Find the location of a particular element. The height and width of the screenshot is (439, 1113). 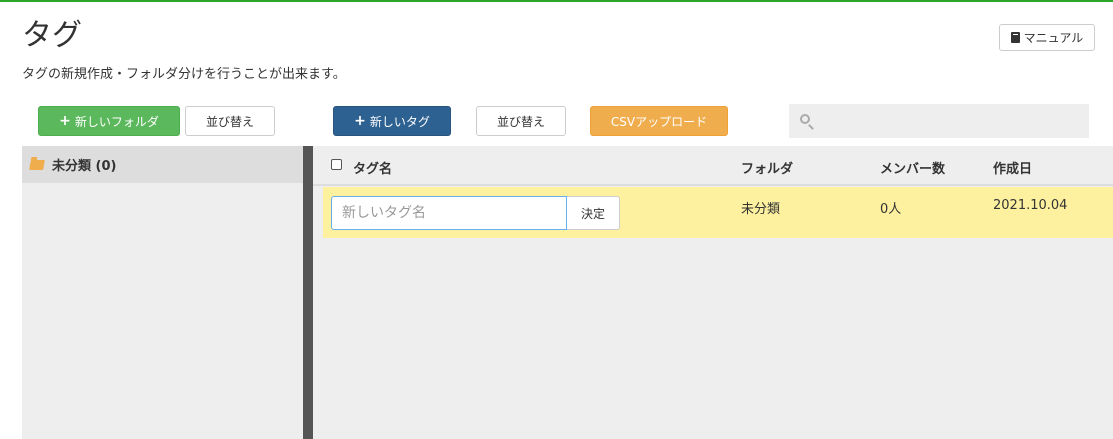

csv-upload-label: CSVアップロード is located at coordinates (659, 121).